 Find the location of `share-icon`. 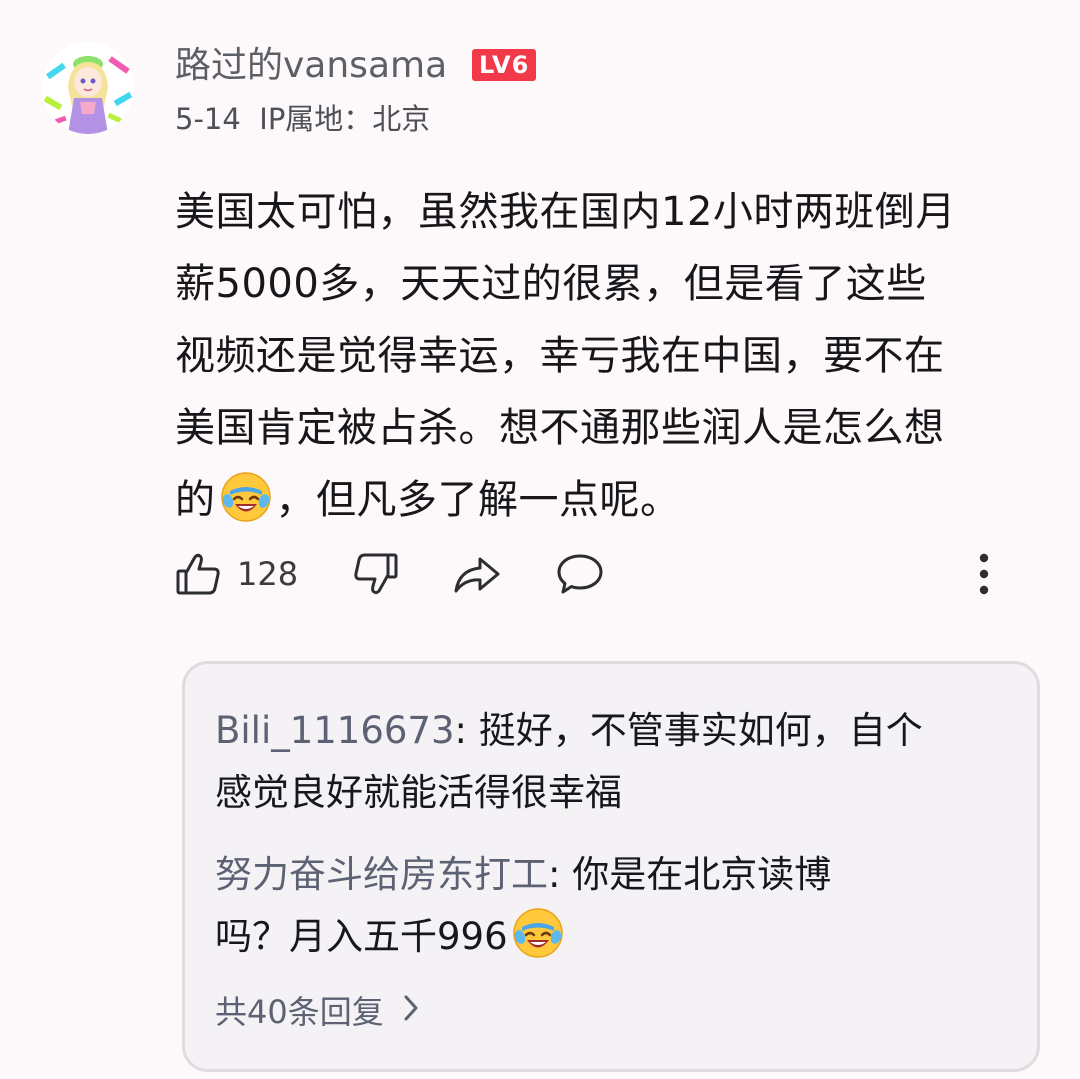

share-icon is located at coordinates (477, 574).